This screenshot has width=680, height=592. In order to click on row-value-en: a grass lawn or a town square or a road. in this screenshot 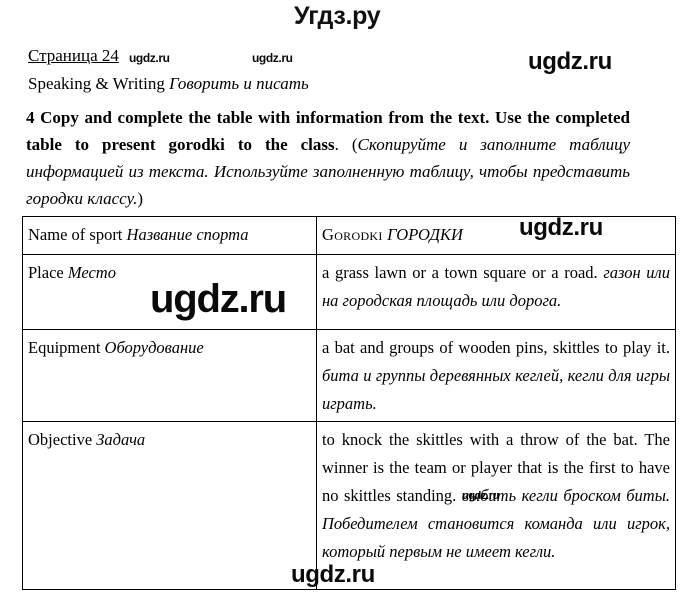, I will do `click(463, 272)`.